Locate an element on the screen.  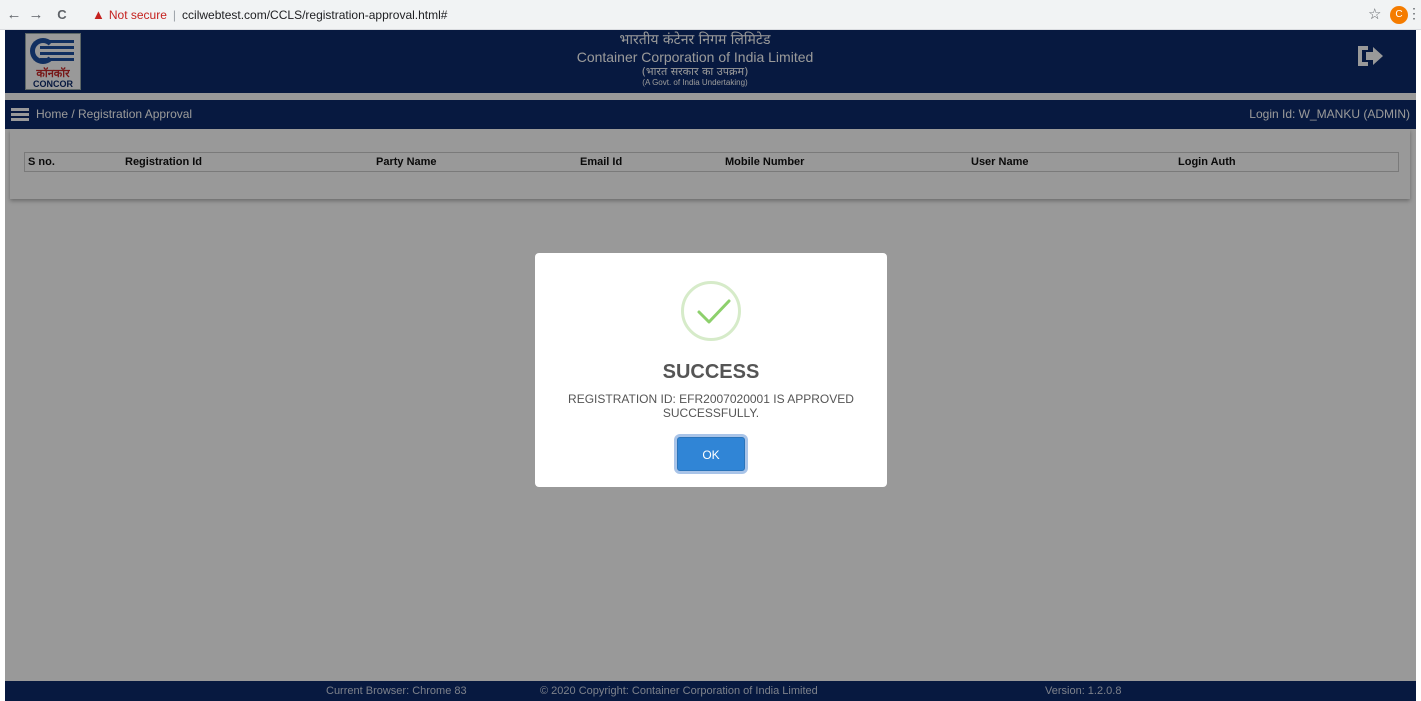
browser-menu-icon: ⋮ is located at coordinates (1414, 13).